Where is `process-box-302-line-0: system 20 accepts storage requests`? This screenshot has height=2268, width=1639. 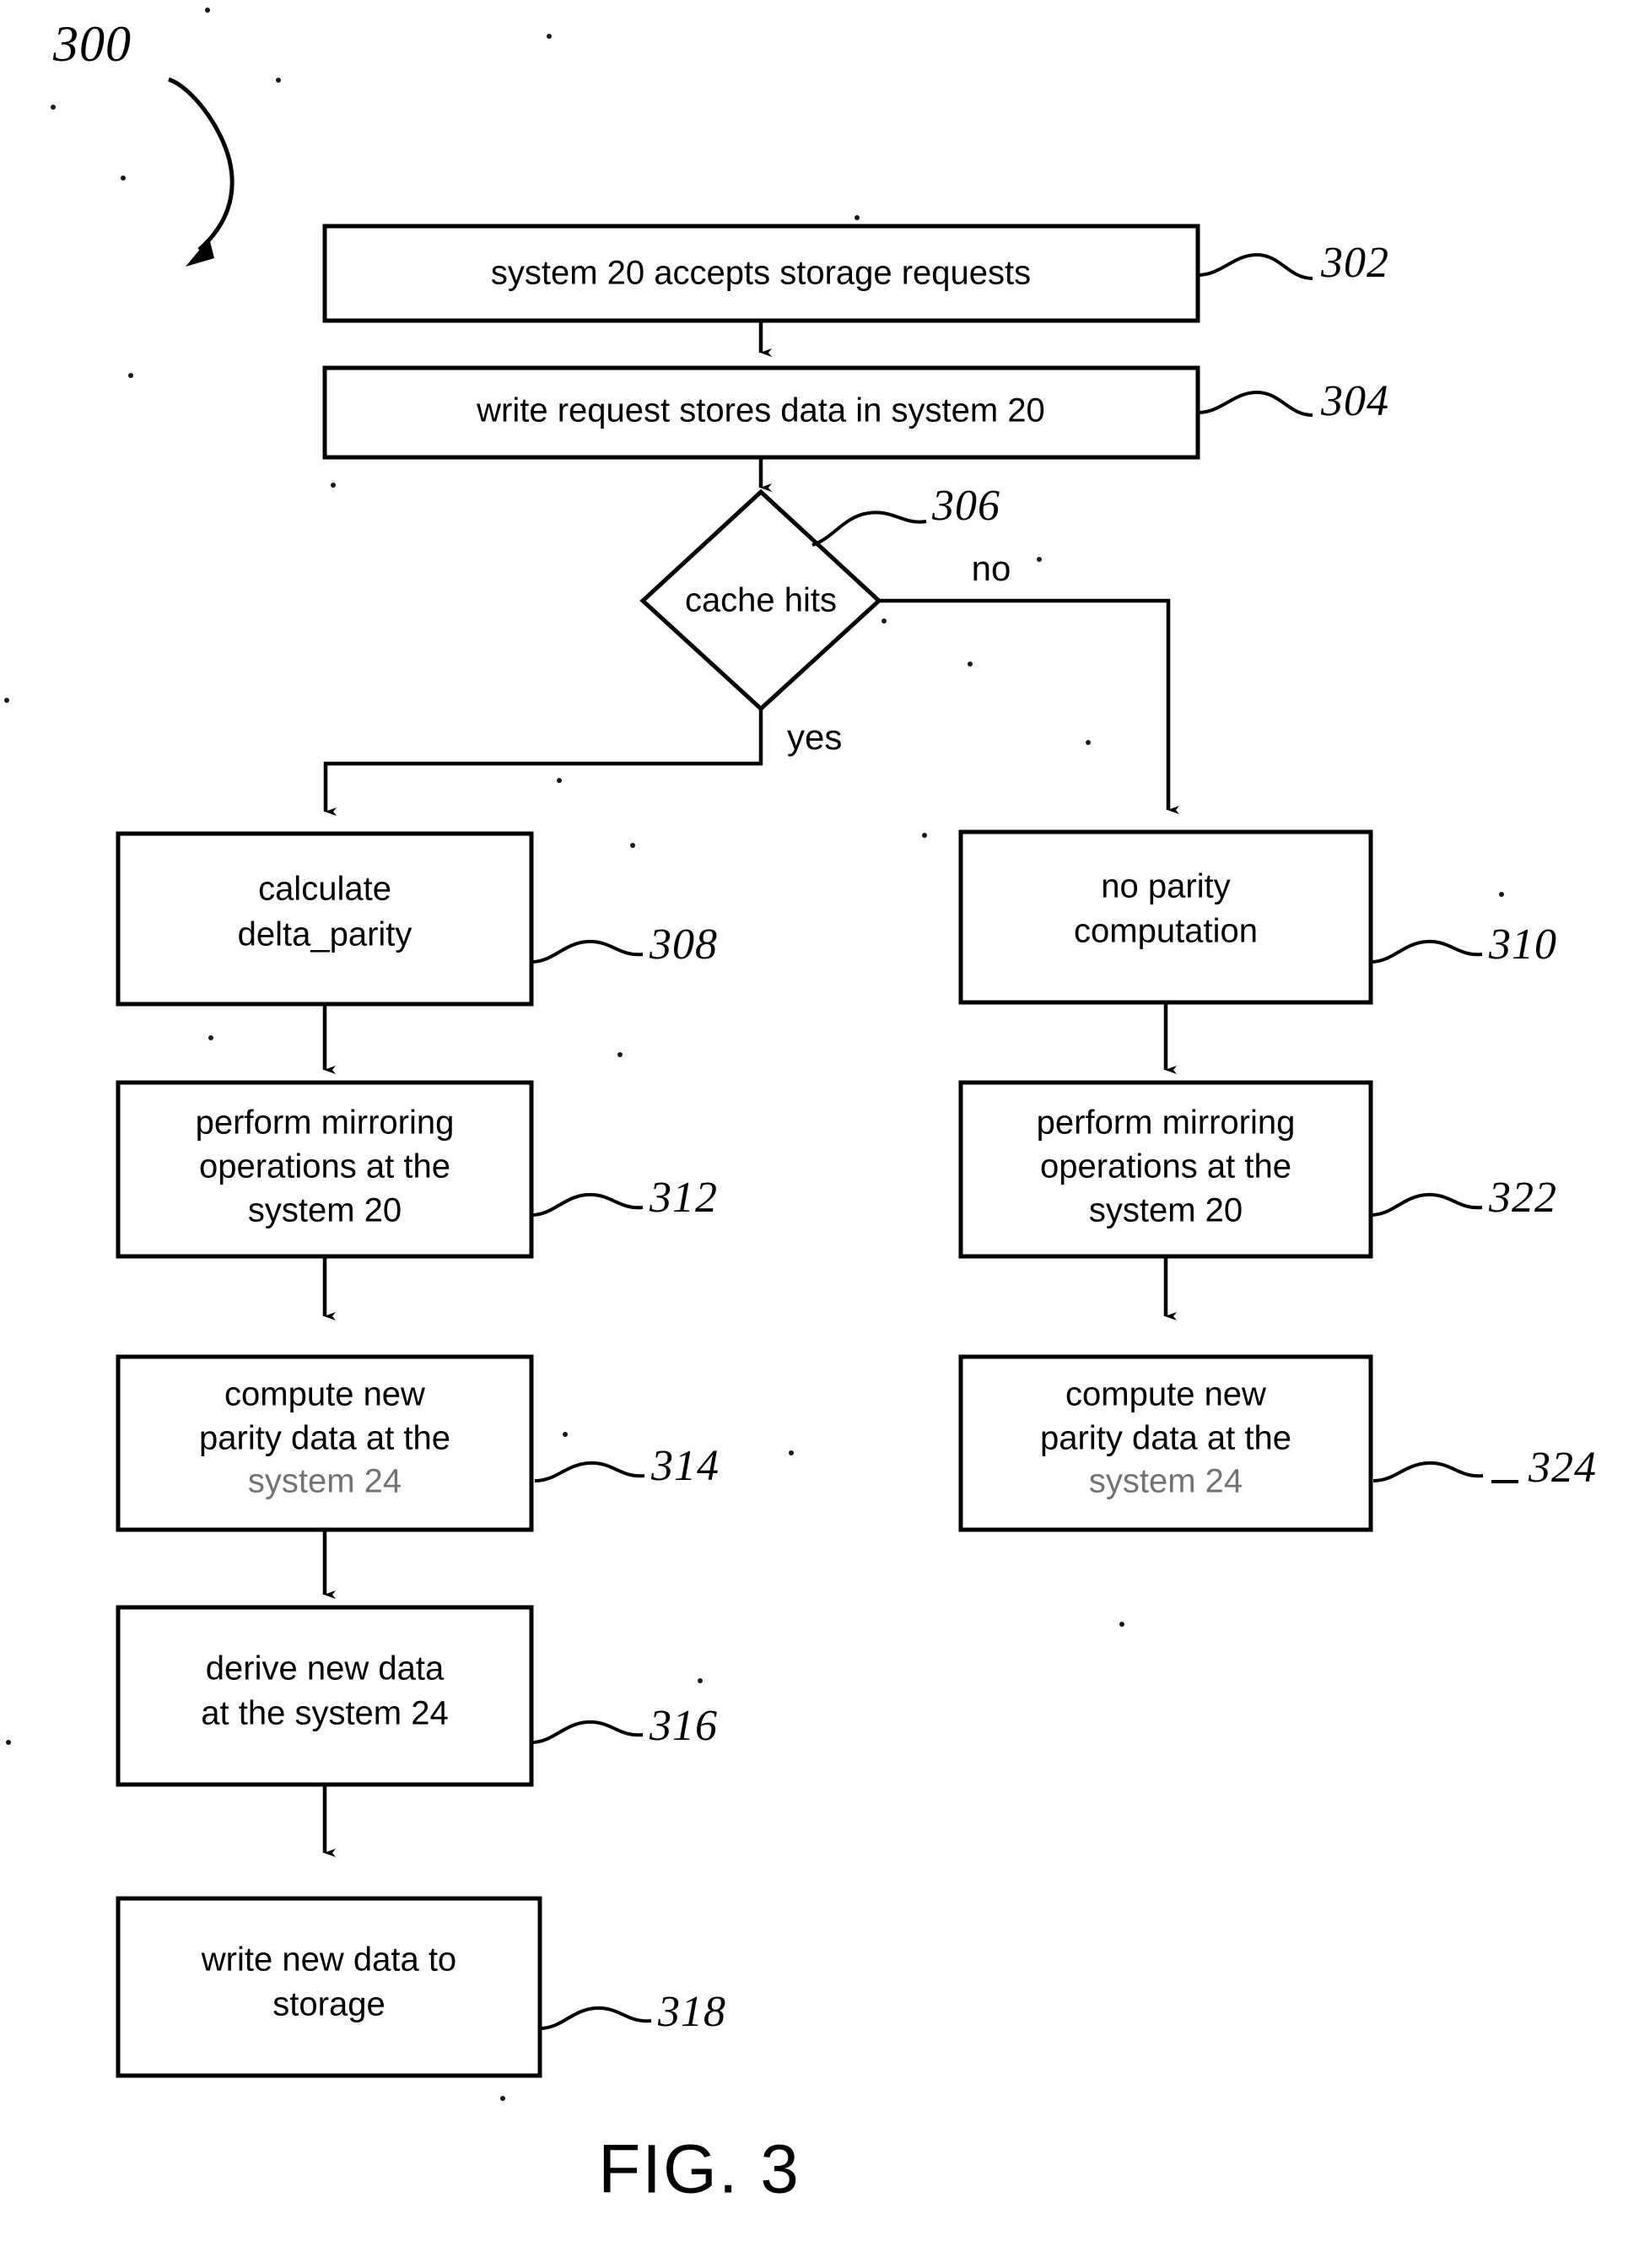 process-box-302-line-0: system 20 accepts storage requests is located at coordinates (761, 273).